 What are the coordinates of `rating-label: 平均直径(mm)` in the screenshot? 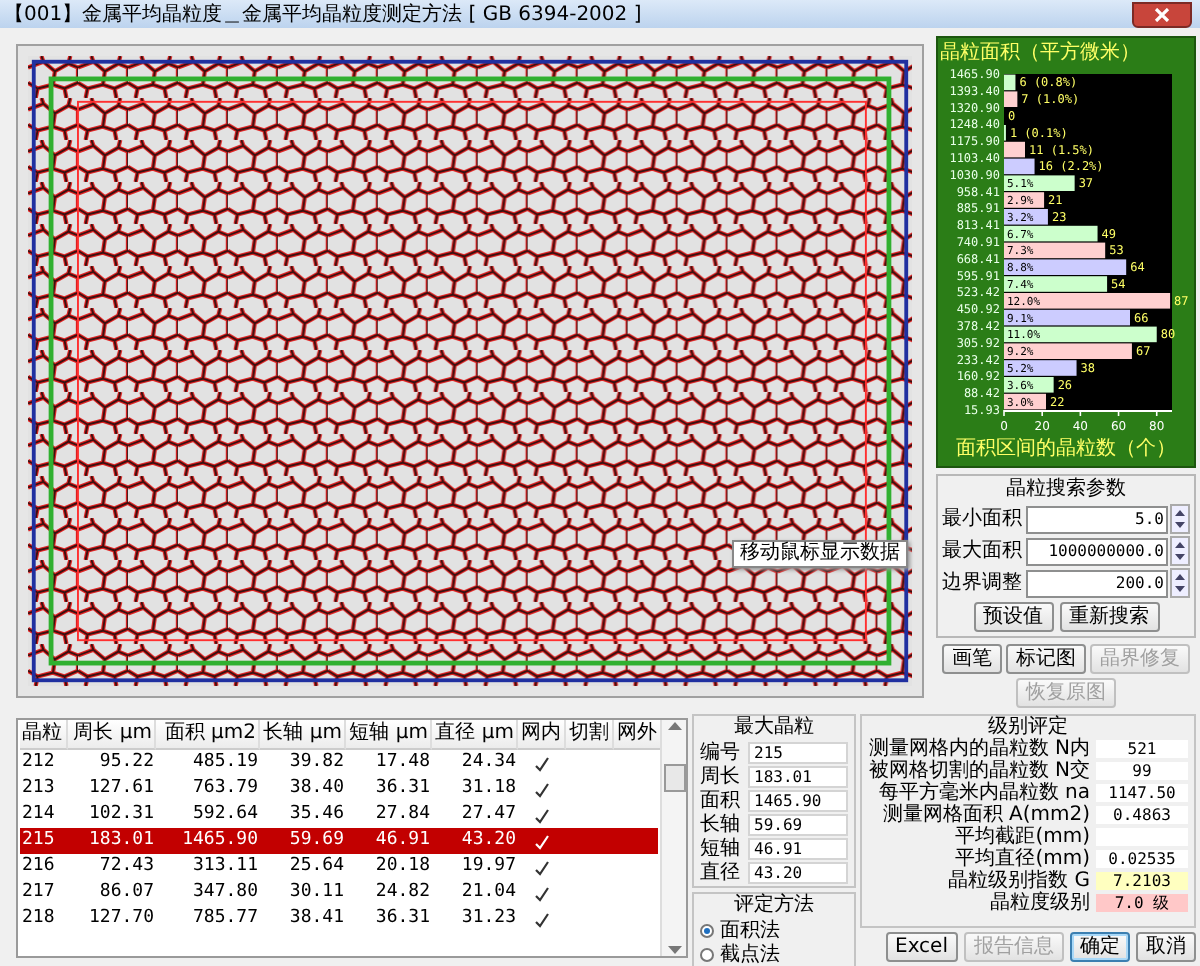 It's located at (1021, 859).